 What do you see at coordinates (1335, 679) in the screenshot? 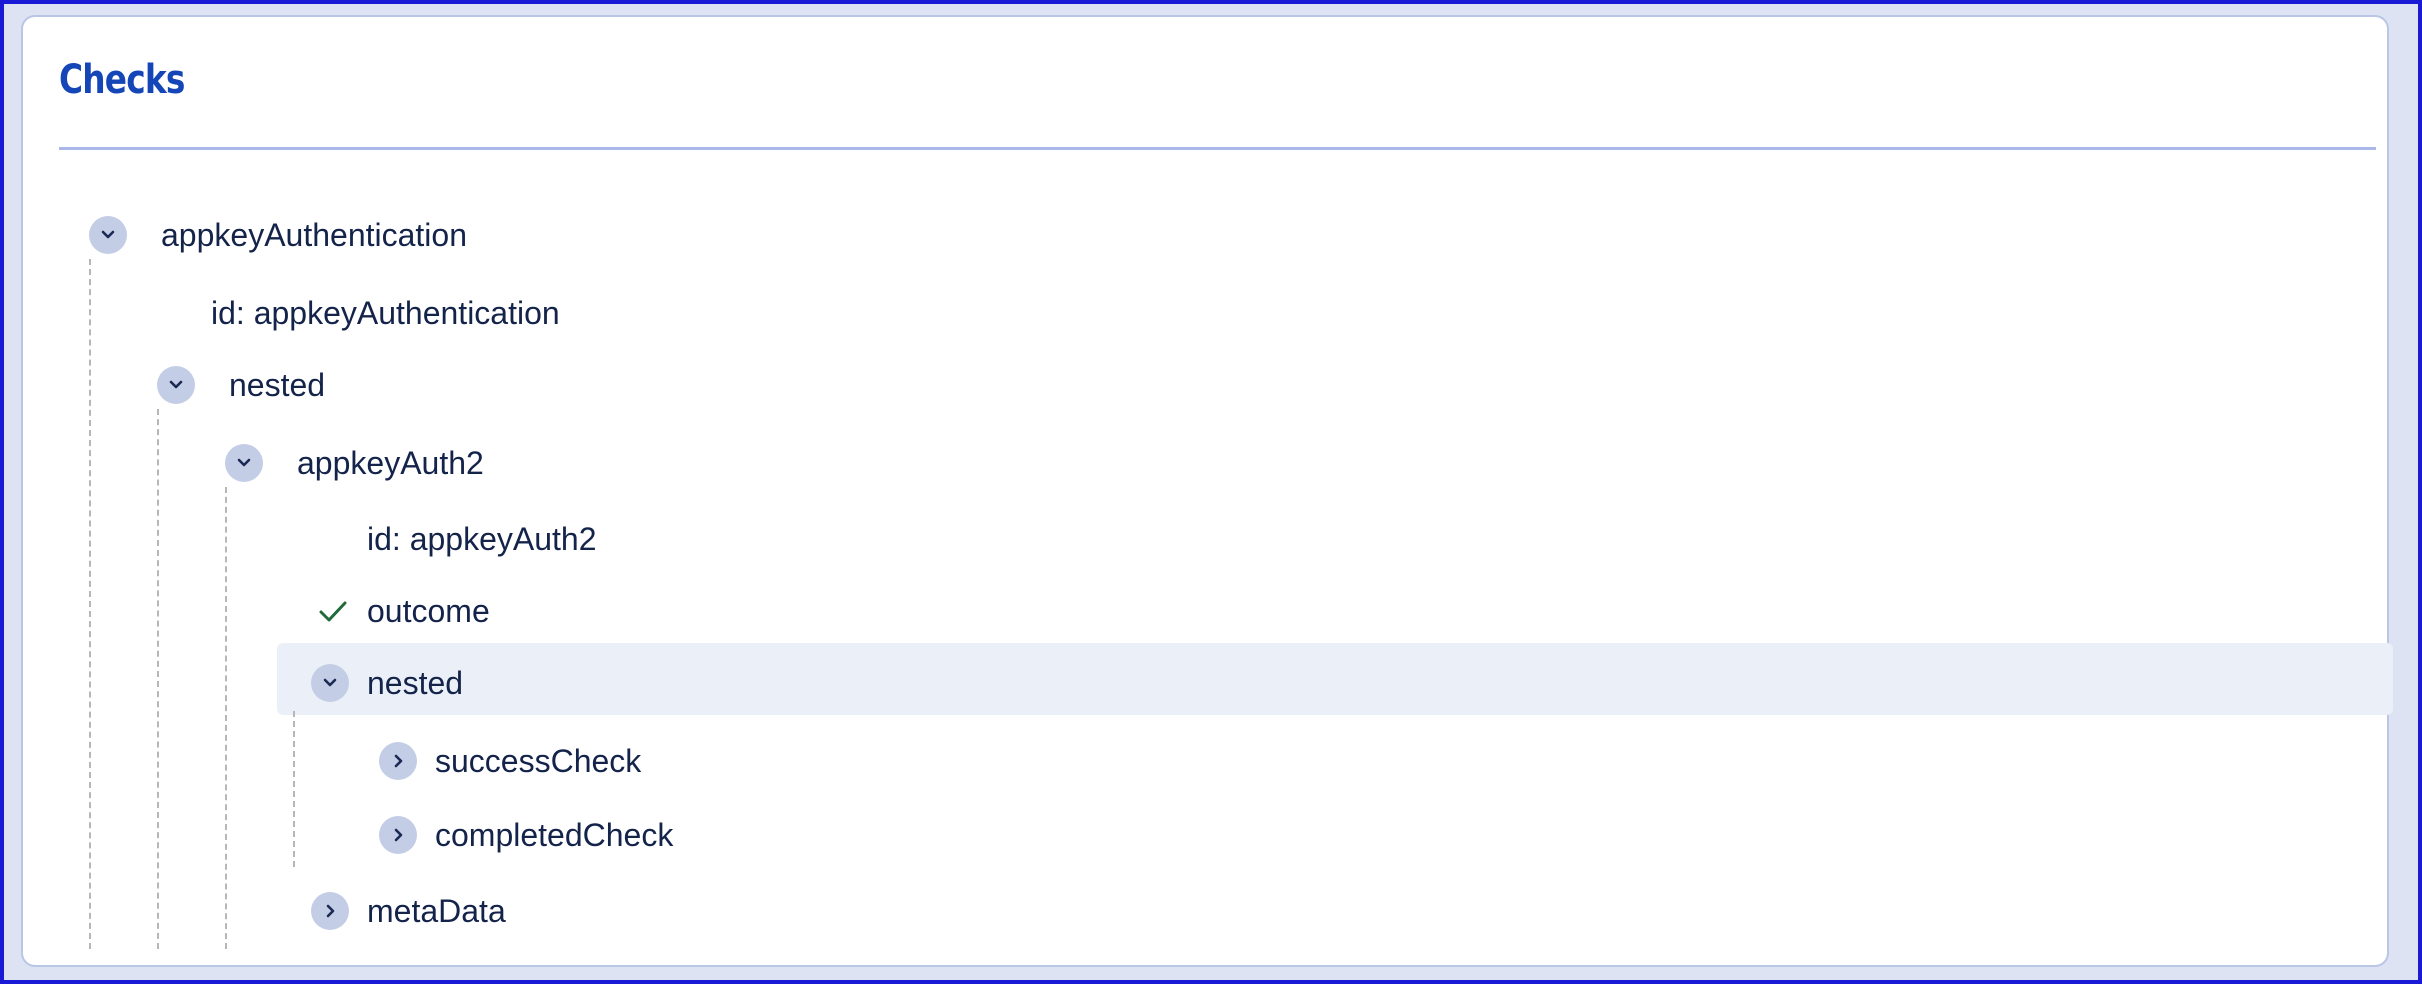
I see `selected-row-highlight` at bounding box center [1335, 679].